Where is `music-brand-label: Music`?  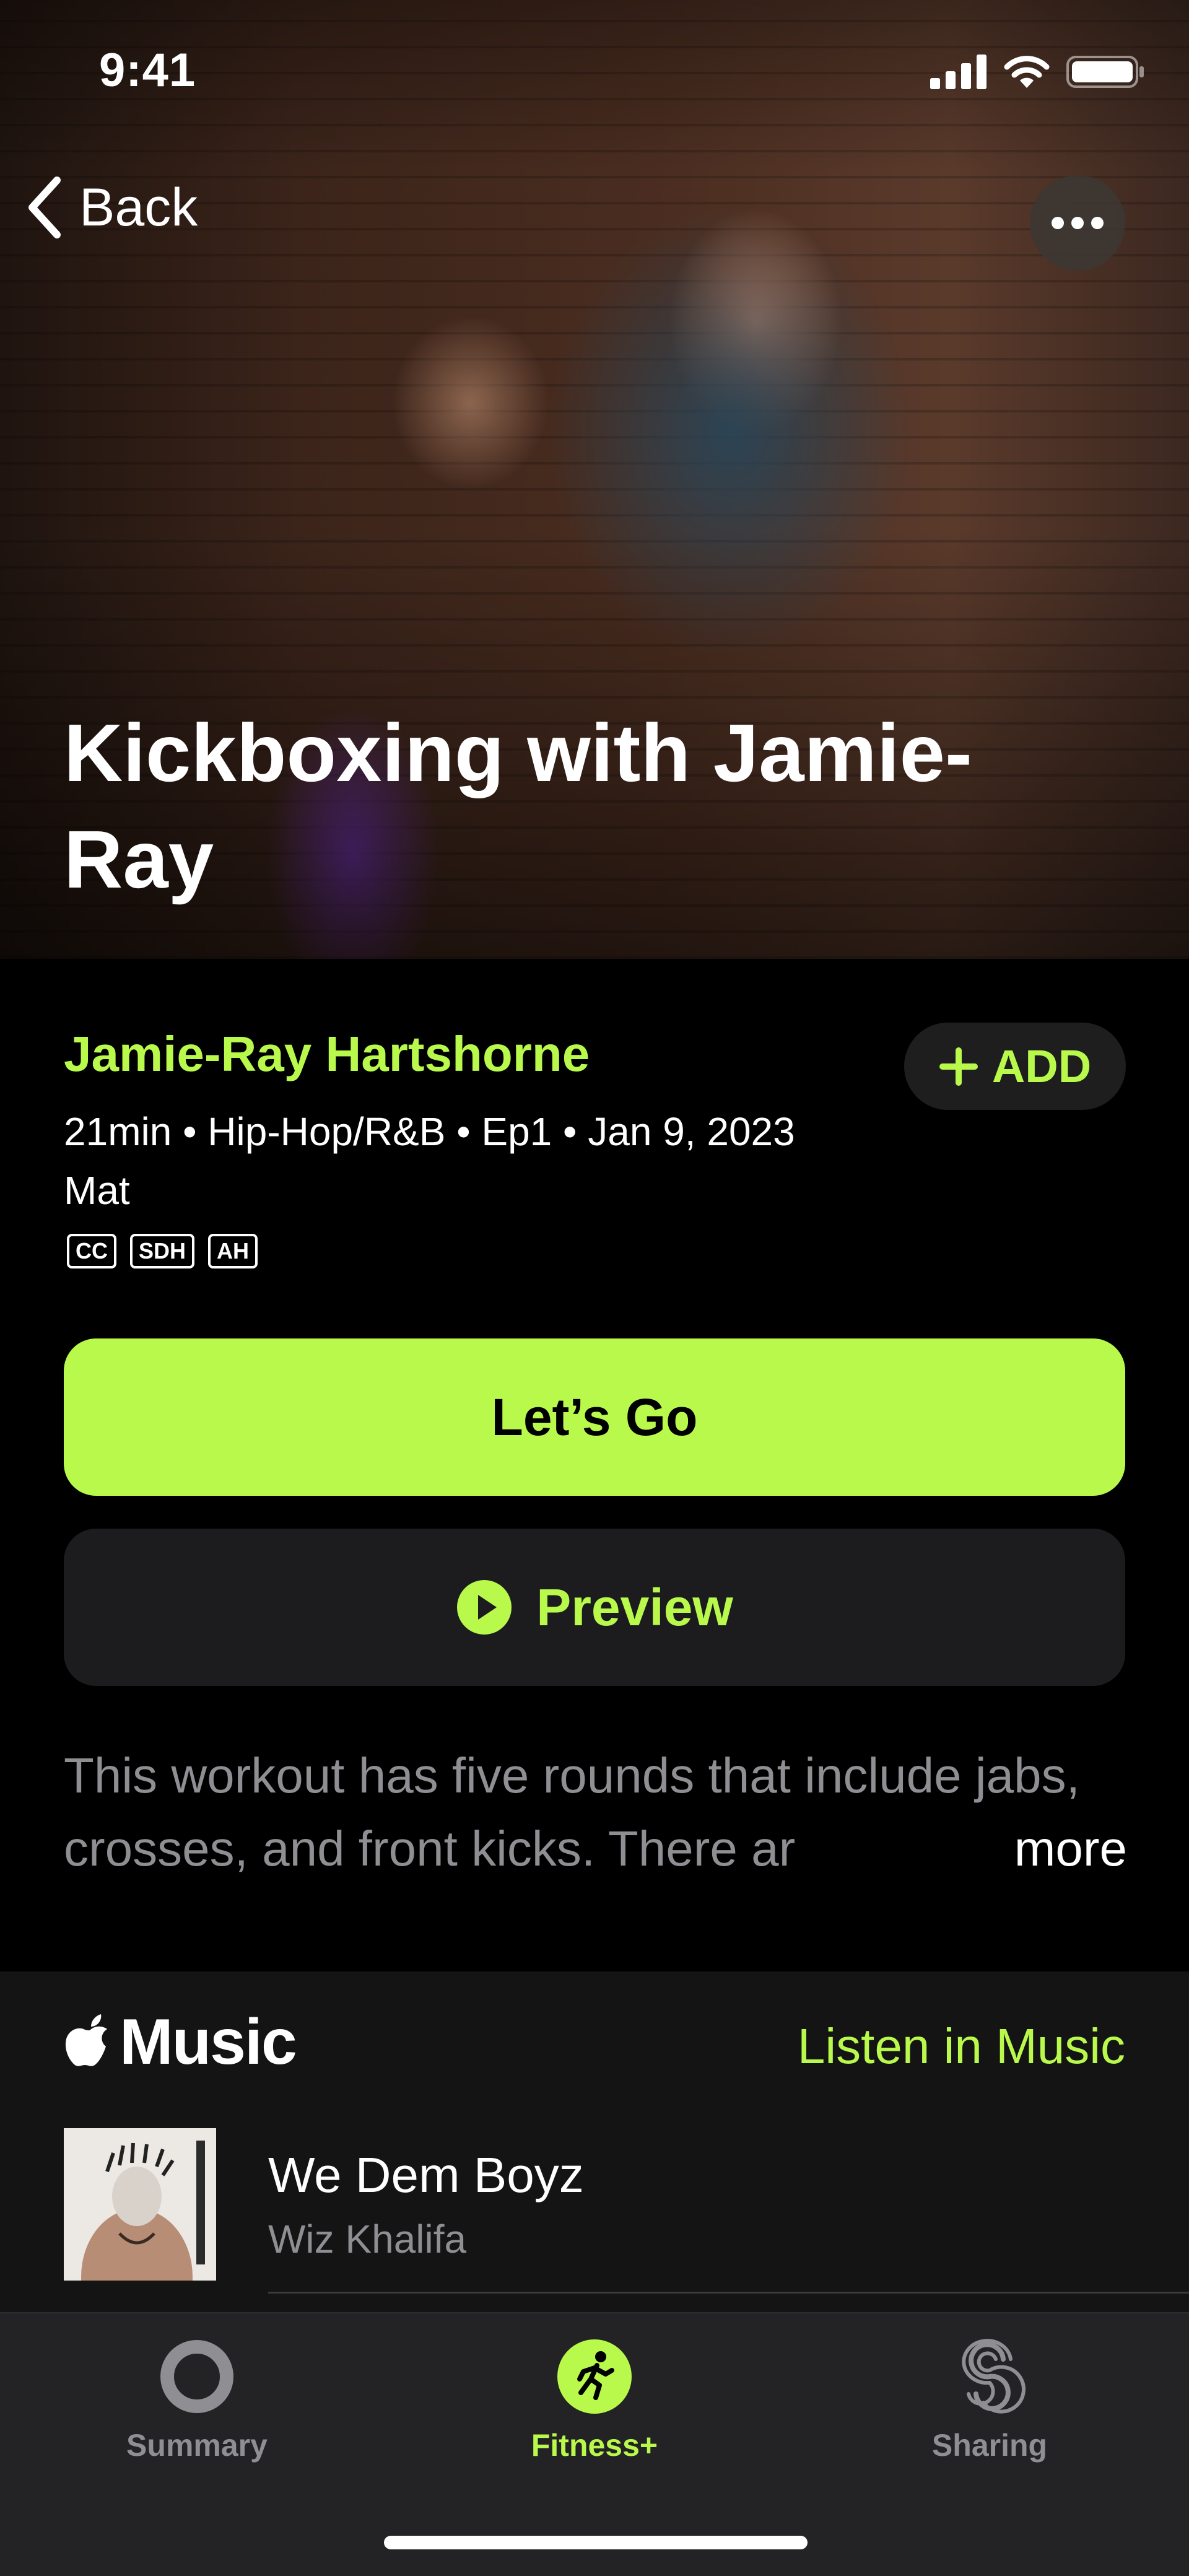 music-brand-label: Music is located at coordinates (208, 2042).